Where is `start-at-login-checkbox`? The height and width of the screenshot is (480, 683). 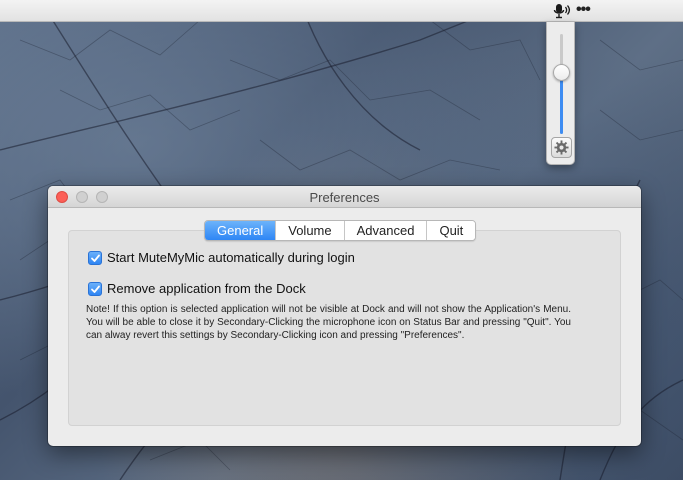 start-at-login-checkbox is located at coordinates (95, 257).